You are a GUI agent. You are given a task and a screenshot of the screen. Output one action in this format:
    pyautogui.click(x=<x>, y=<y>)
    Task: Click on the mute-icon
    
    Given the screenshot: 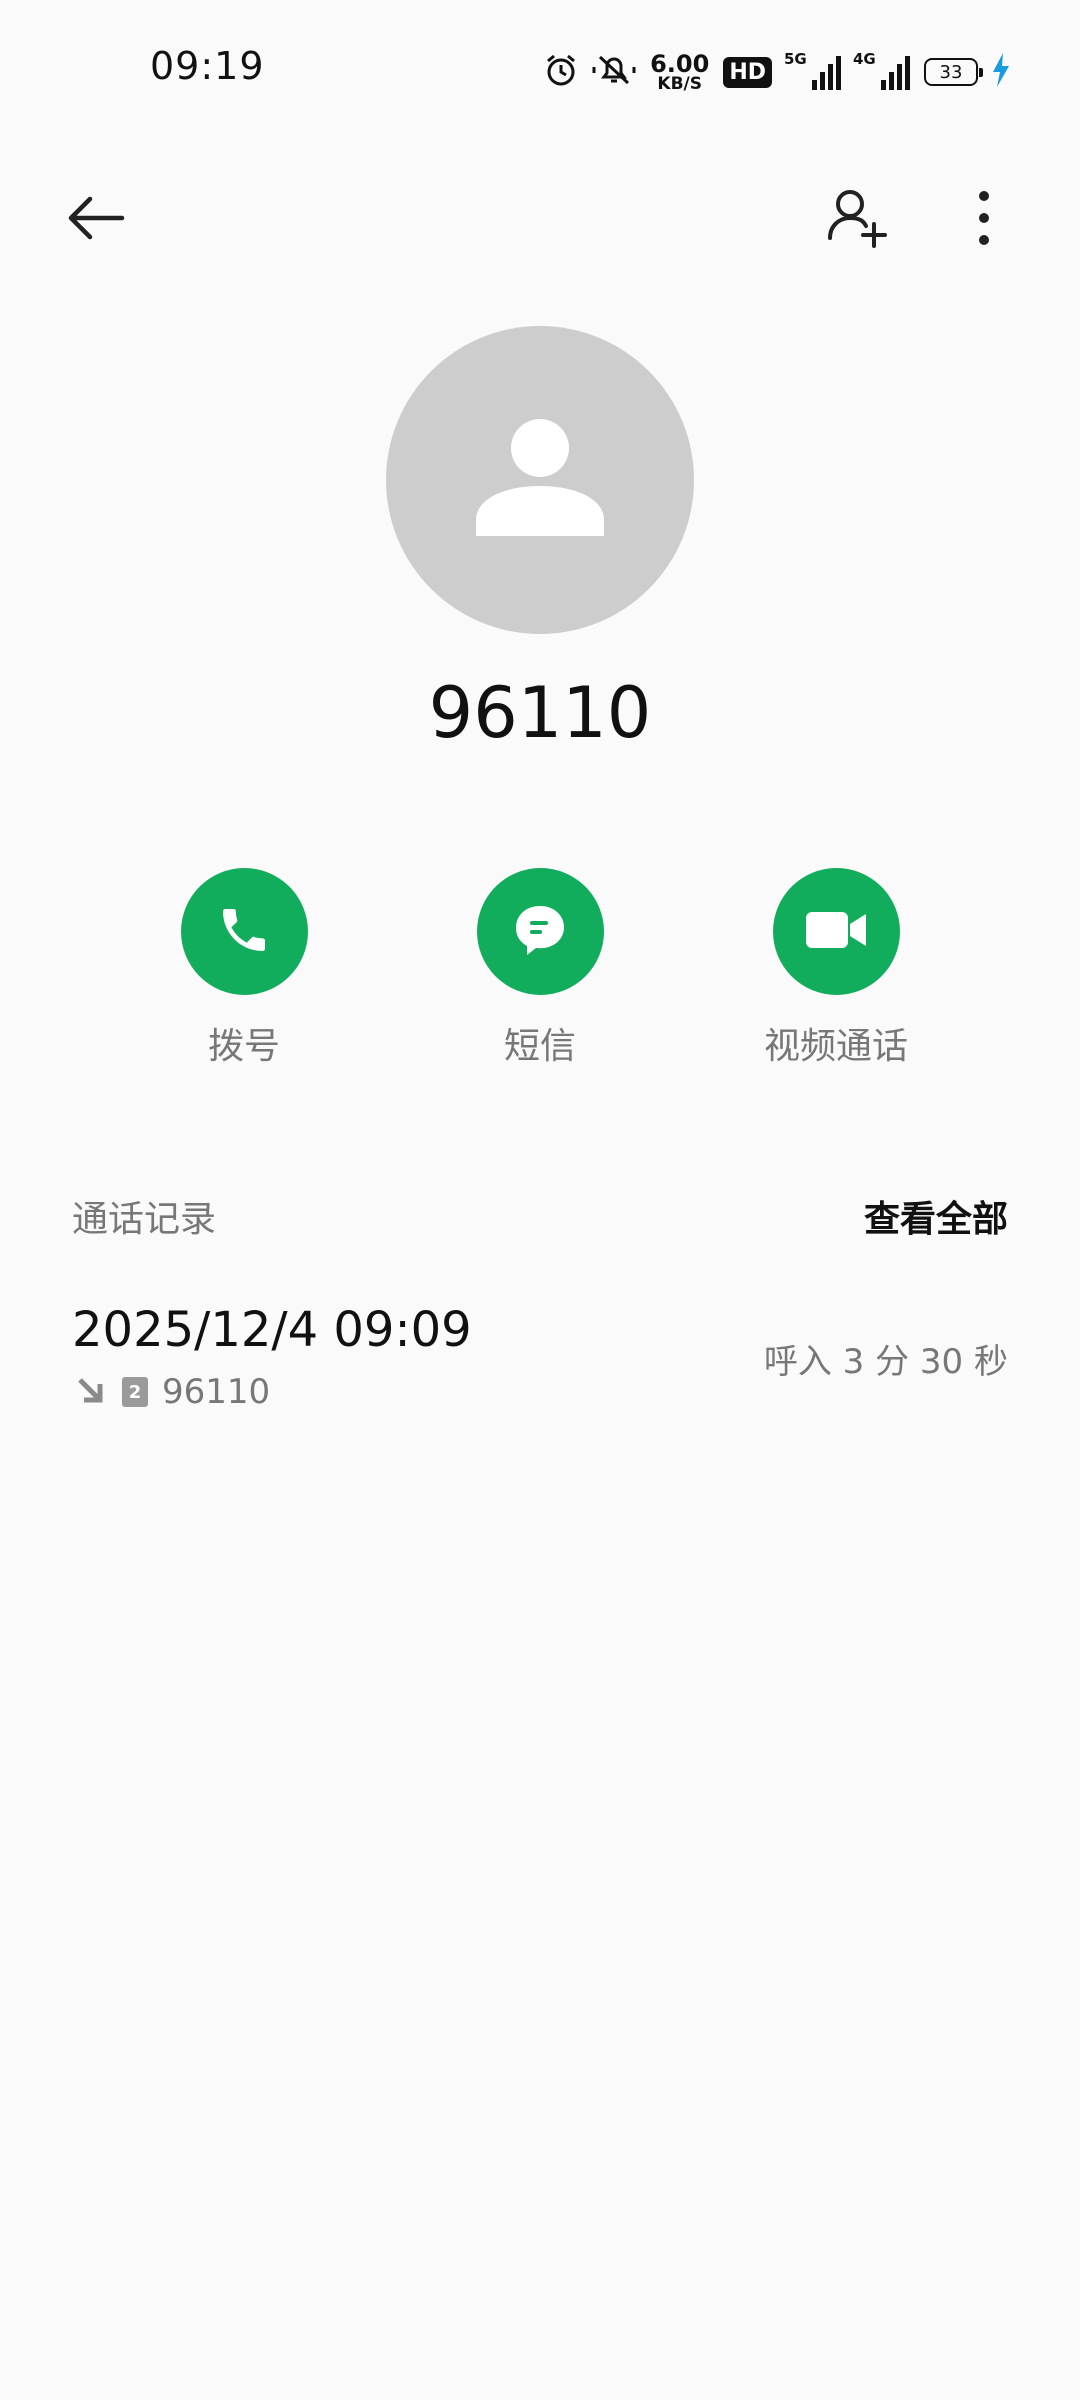 What is the action you would take?
    pyautogui.click(x=614, y=72)
    